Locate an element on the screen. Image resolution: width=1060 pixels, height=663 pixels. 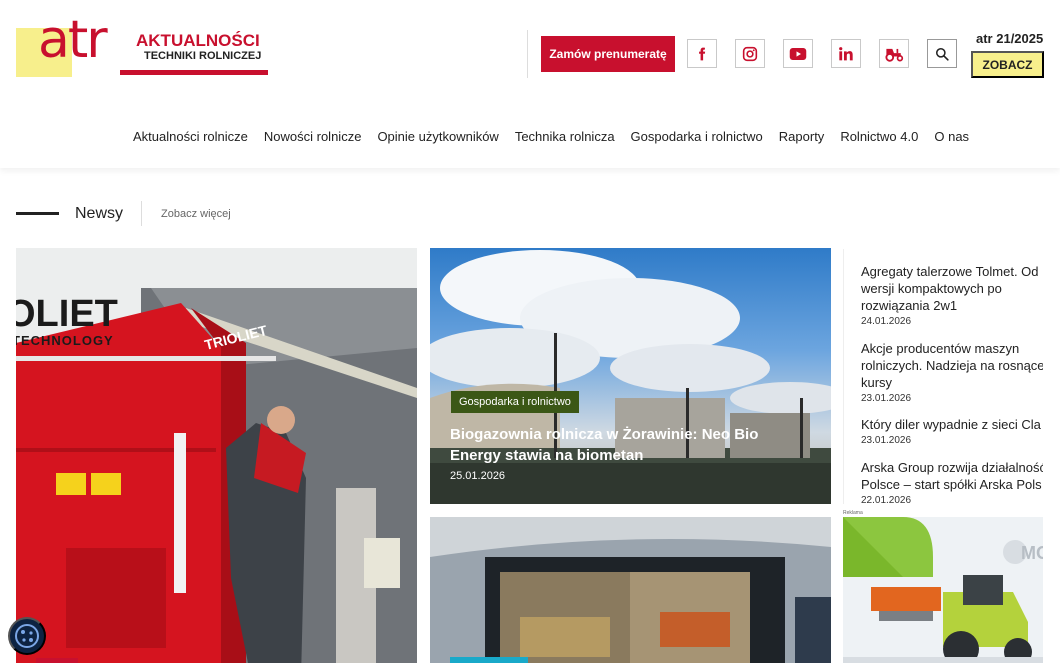
youtube-icon is located at coordinates (798, 53).